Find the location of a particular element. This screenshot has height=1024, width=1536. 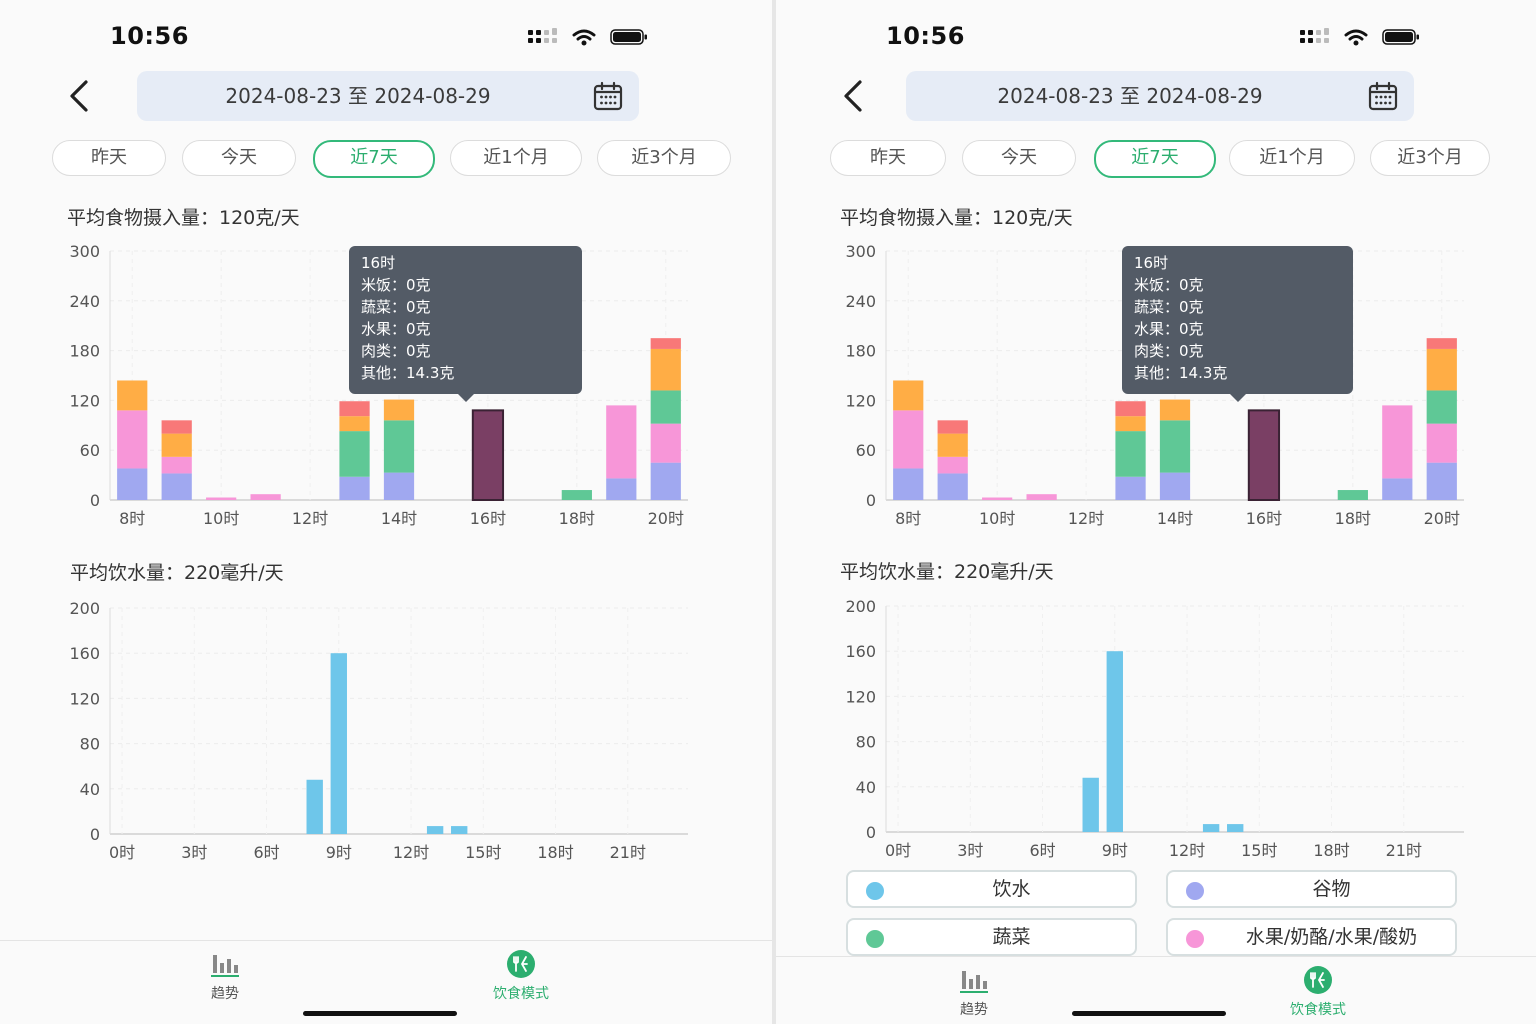

legend-item-vegetable: 蔬菜 is located at coordinates (991, 937).